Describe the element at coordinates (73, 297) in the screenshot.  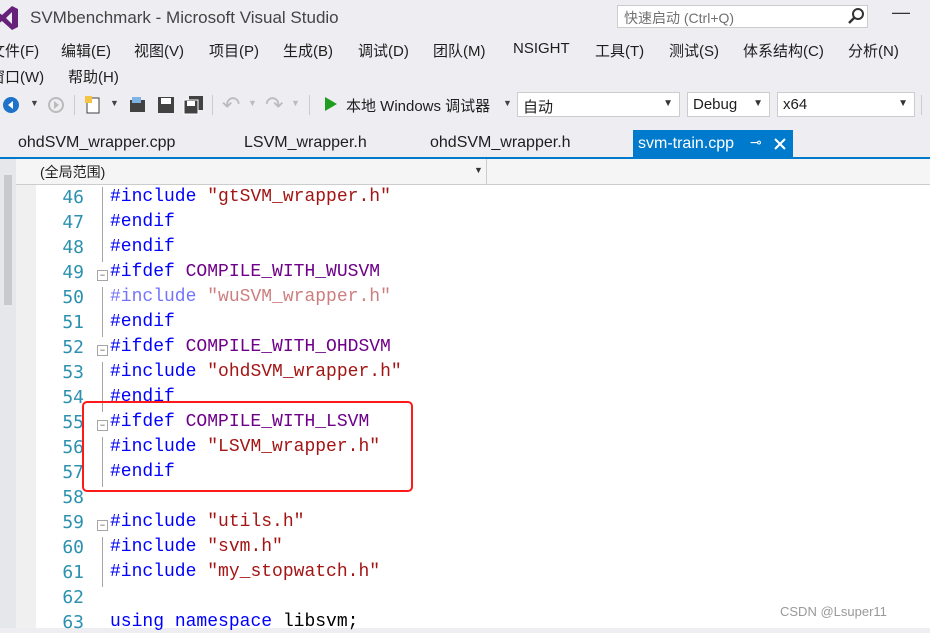
I see `line-number: 50` at that location.